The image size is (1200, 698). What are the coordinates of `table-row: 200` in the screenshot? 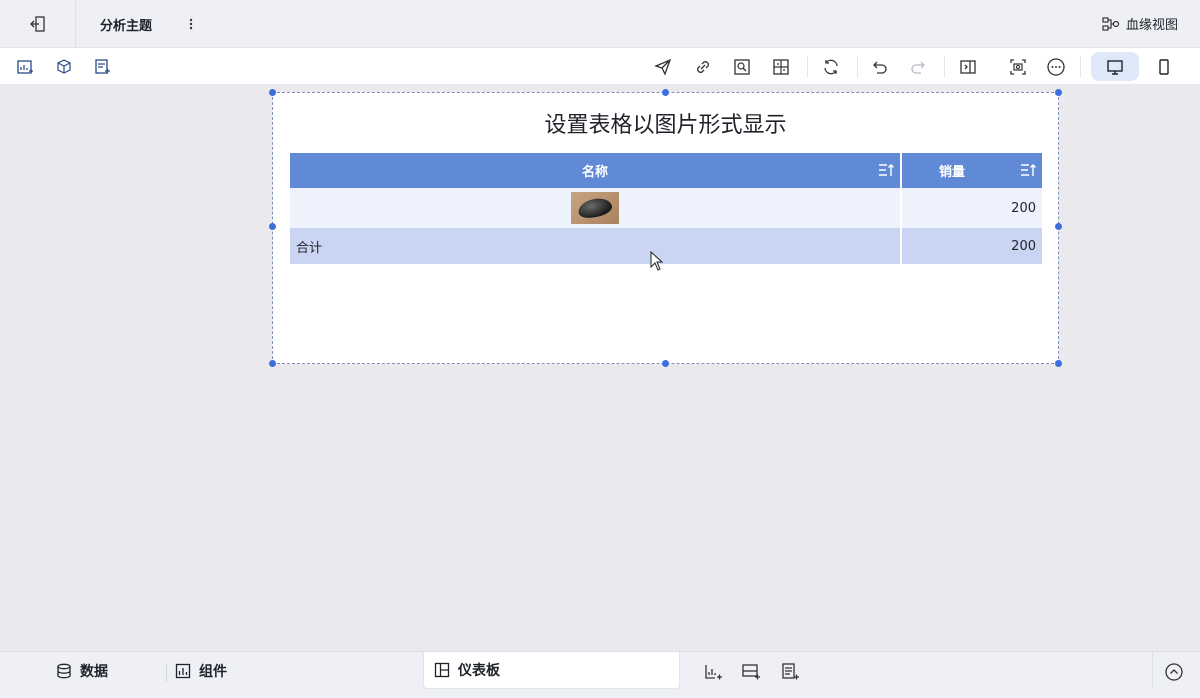 It's located at (666, 208).